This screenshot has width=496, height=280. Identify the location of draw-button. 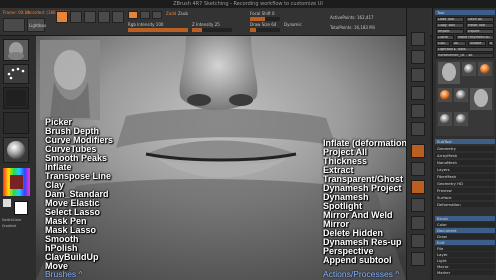
(76, 17).